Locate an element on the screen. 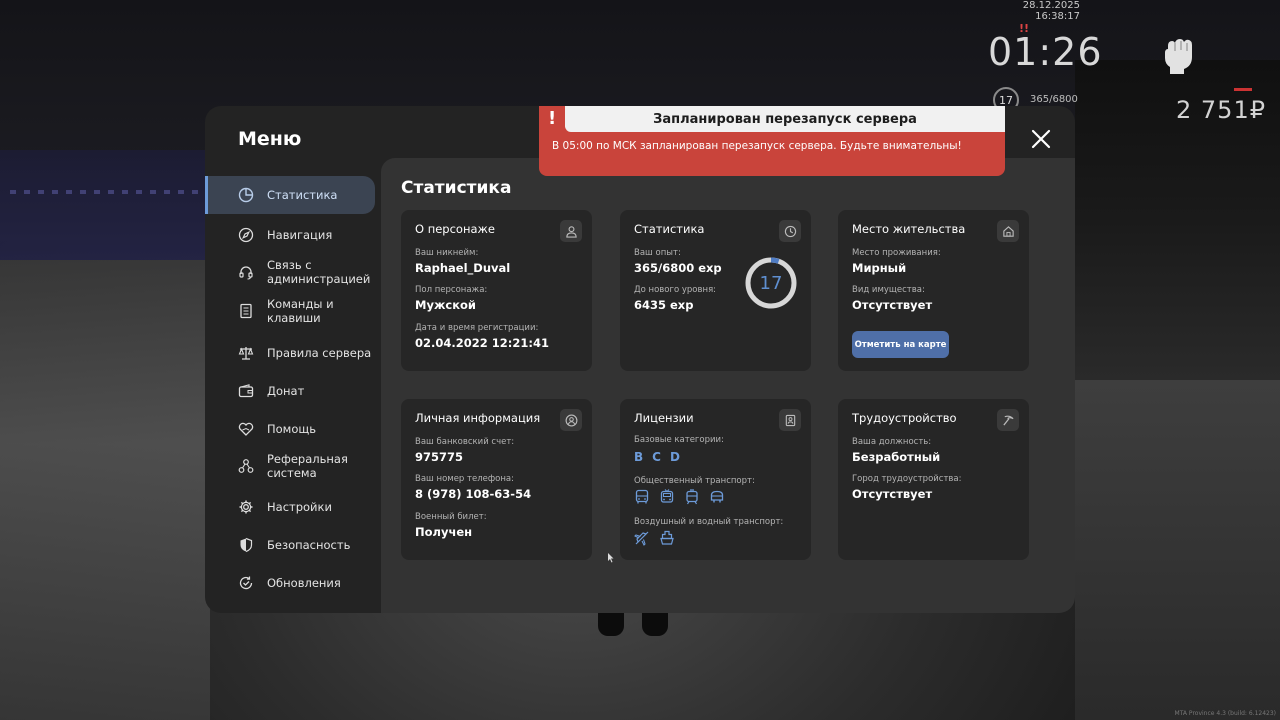  shield-icon is located at coordinates (246, 545).